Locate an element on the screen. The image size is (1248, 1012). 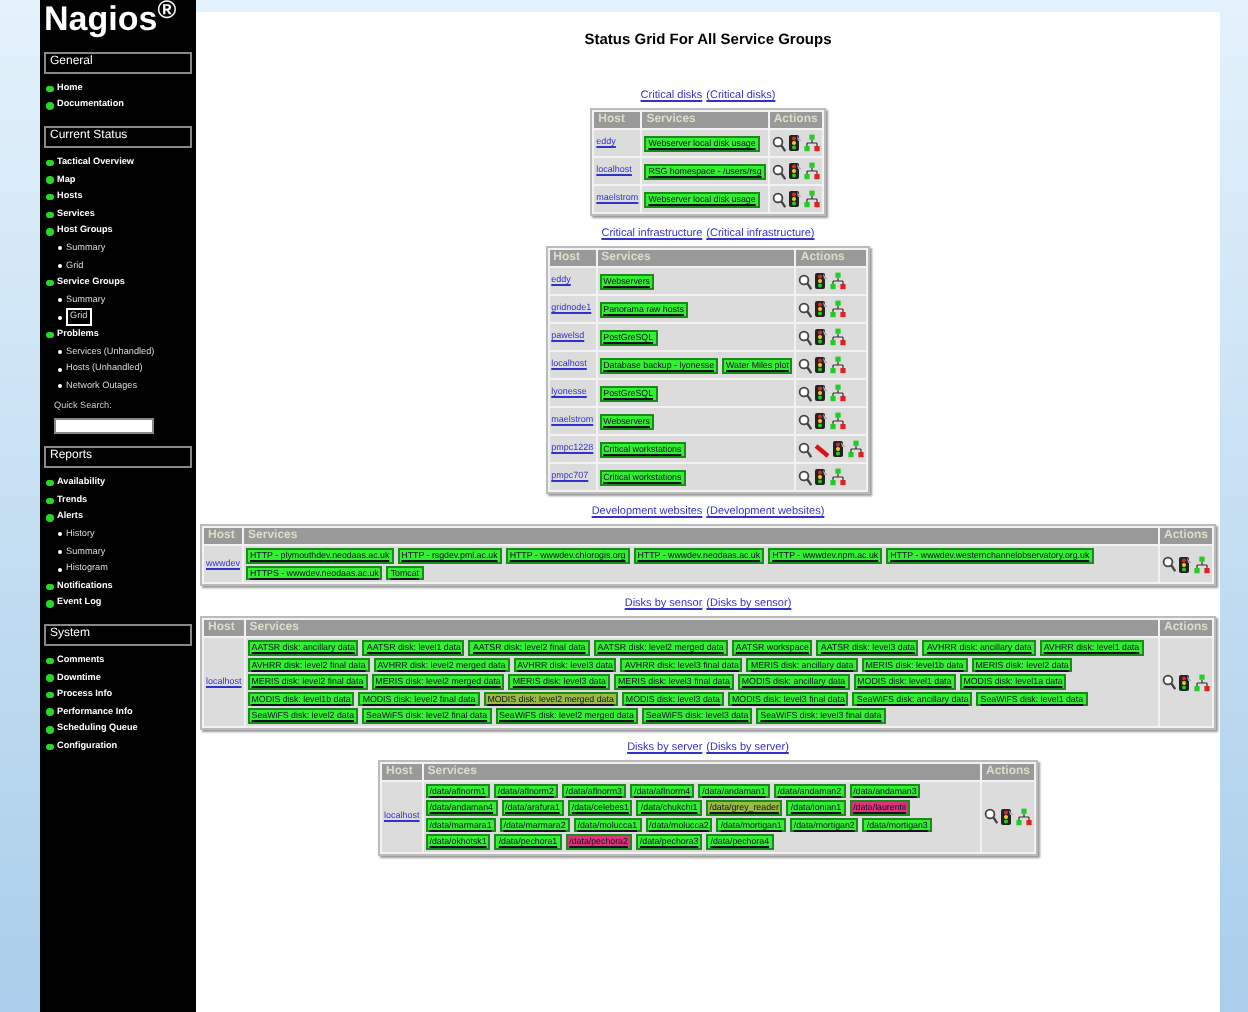
quick-search-field is located at coordinates (104, 426).